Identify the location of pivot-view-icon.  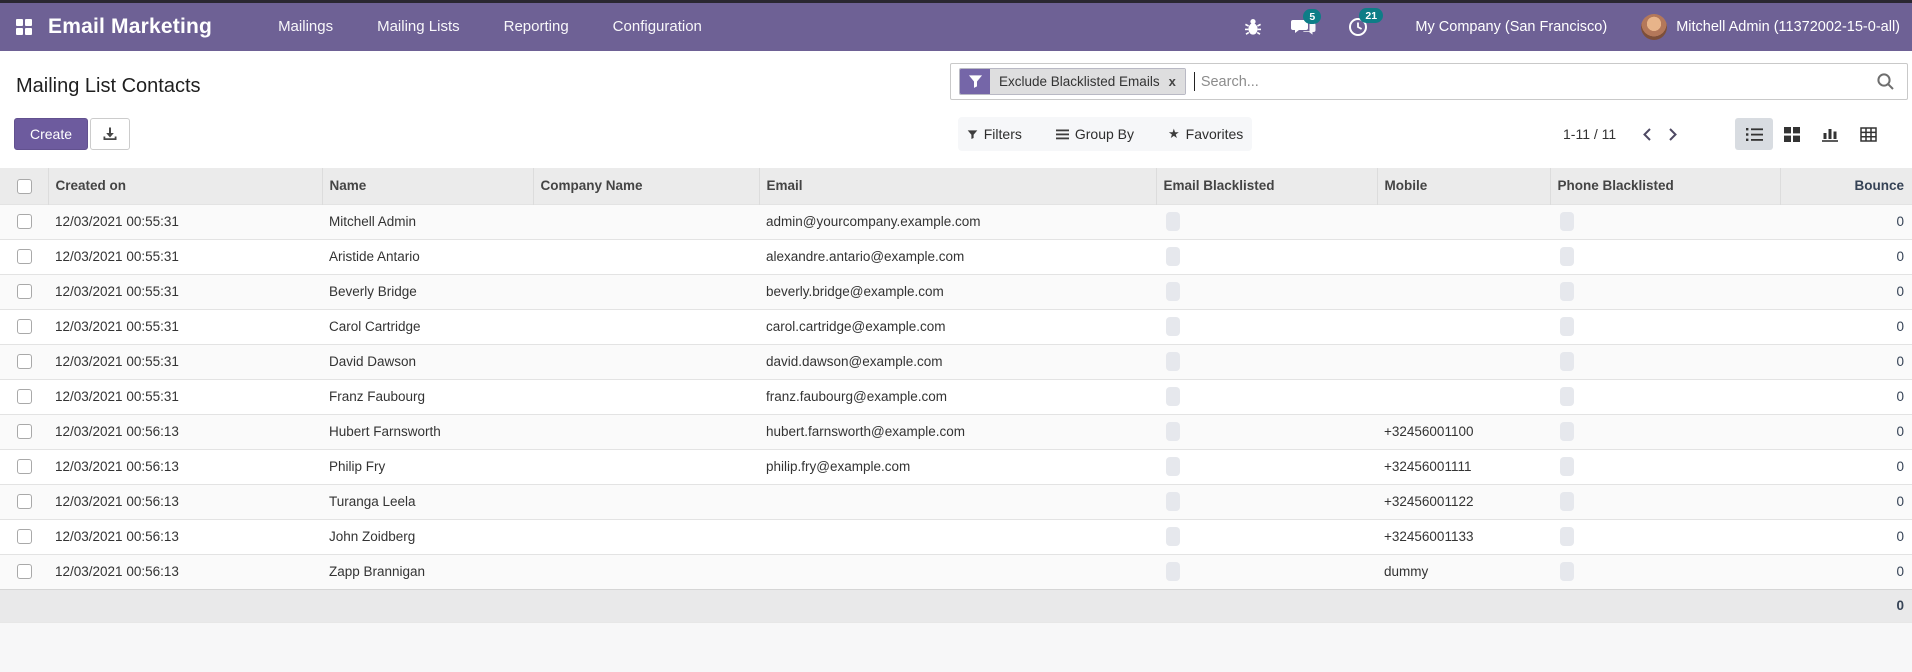
(1868, 134).